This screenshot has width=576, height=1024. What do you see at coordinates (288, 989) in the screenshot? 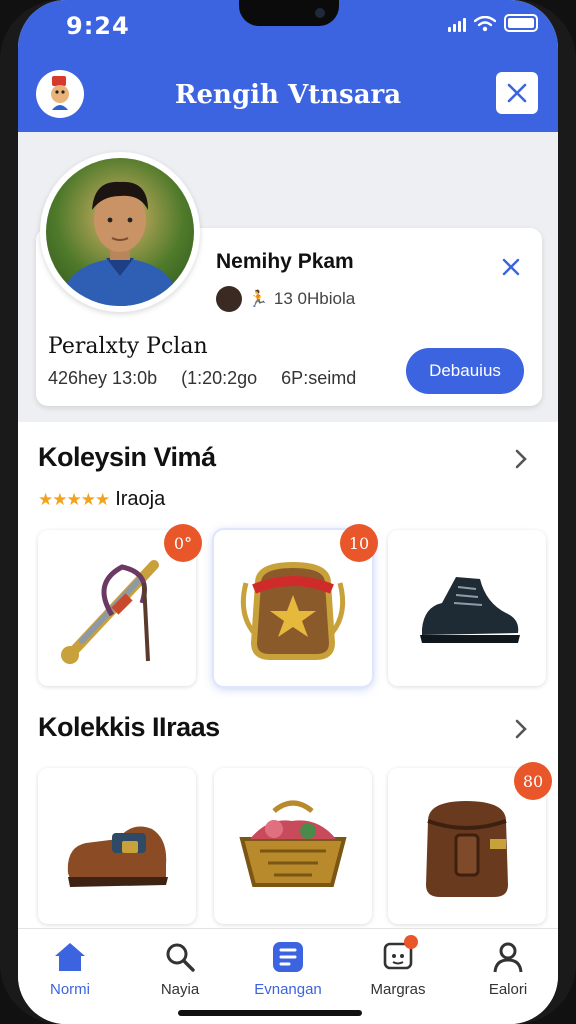
I see `nav-label: Evnangan` at bounding box center [288, 989].